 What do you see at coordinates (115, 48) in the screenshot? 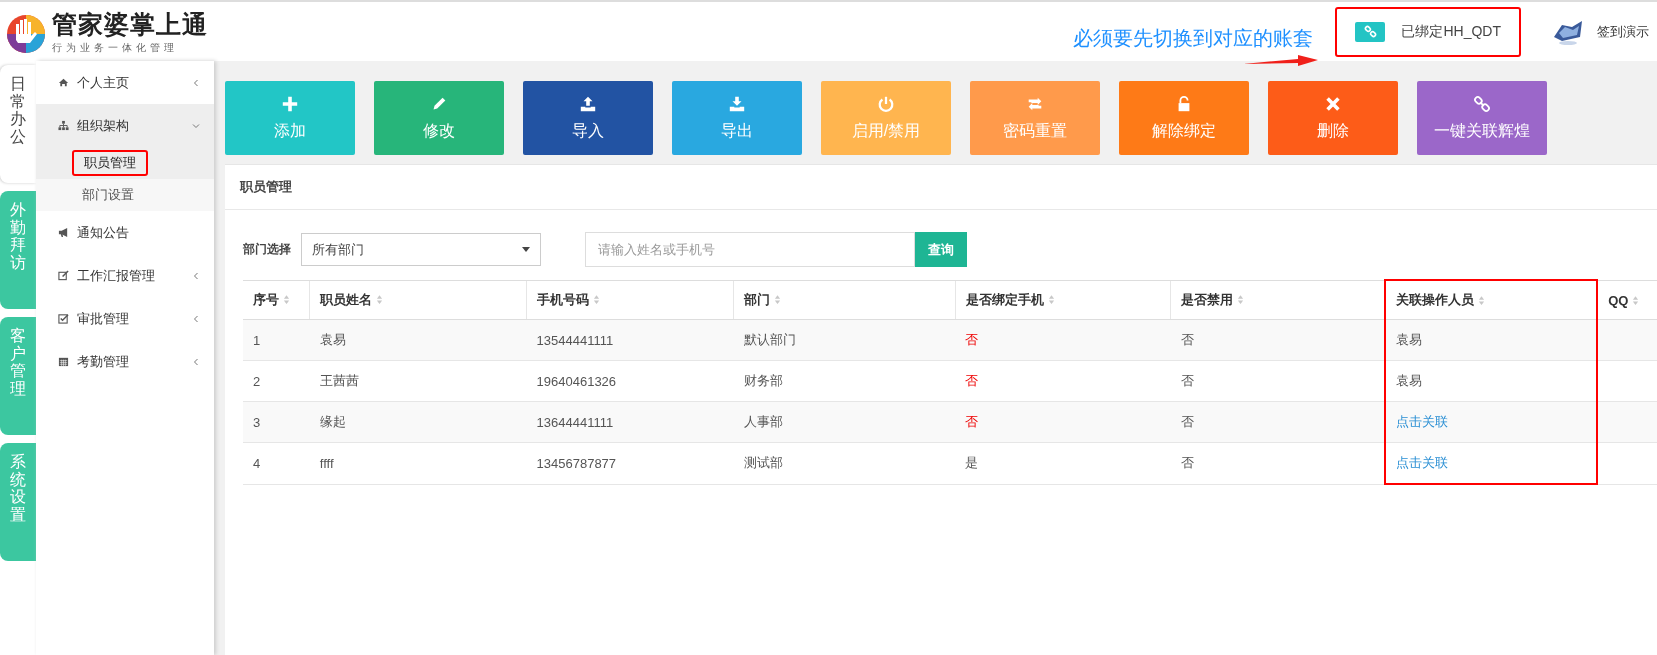
I see `app-tagline: 行为业务一体化管理` at bounding box center [115, 48].